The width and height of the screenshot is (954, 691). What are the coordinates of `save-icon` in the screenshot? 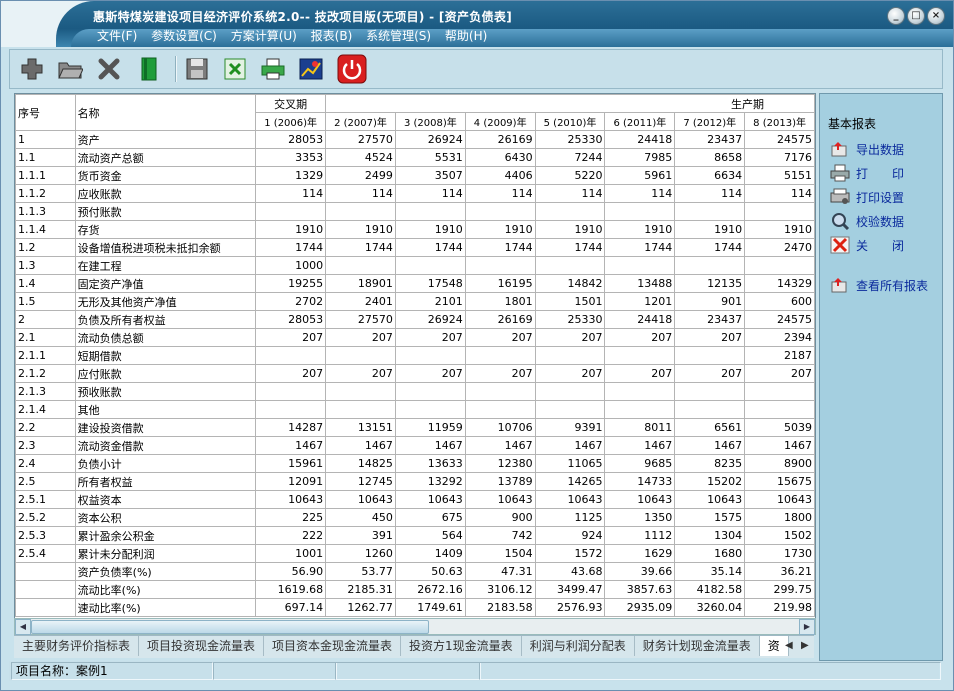 It's located at (197, 69).